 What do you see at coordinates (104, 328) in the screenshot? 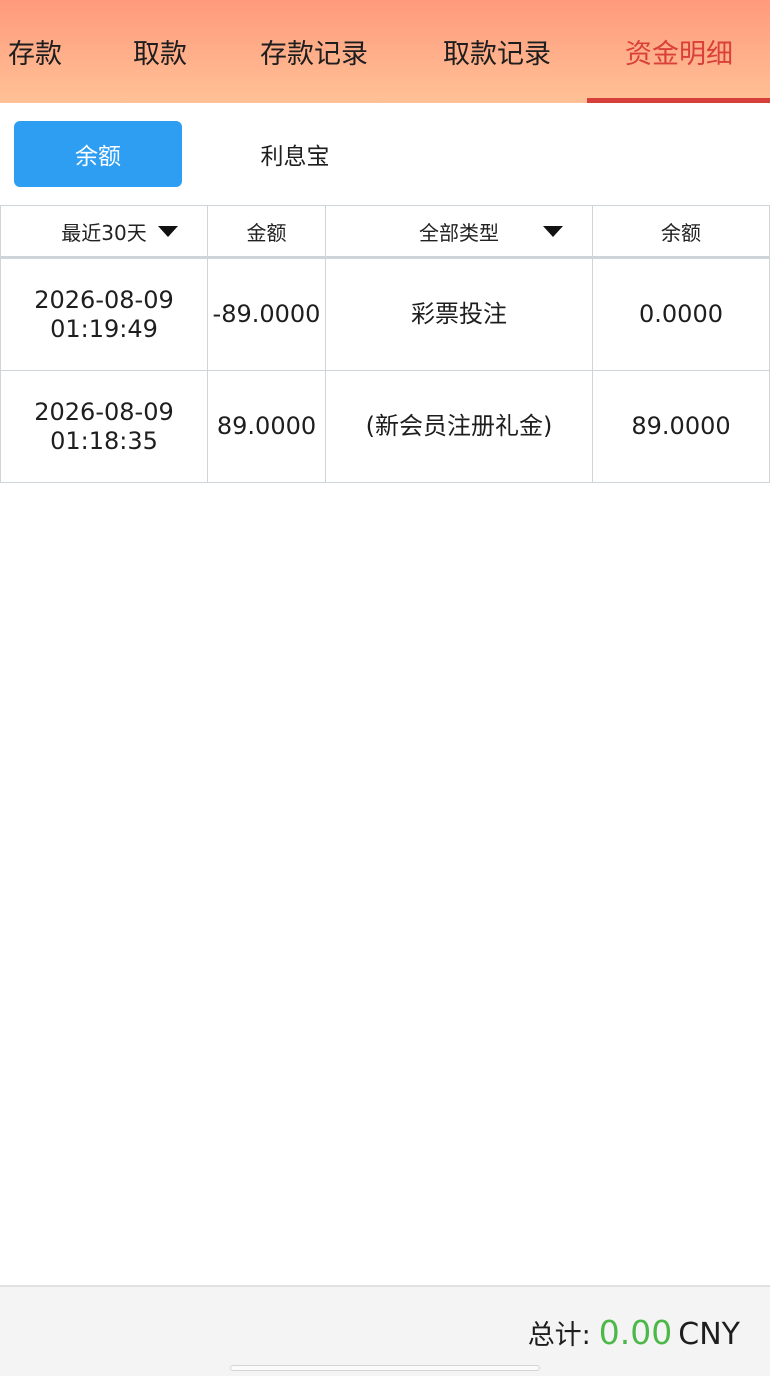
I see `row-time: 01:19:49` at bounding box center [104, 328].